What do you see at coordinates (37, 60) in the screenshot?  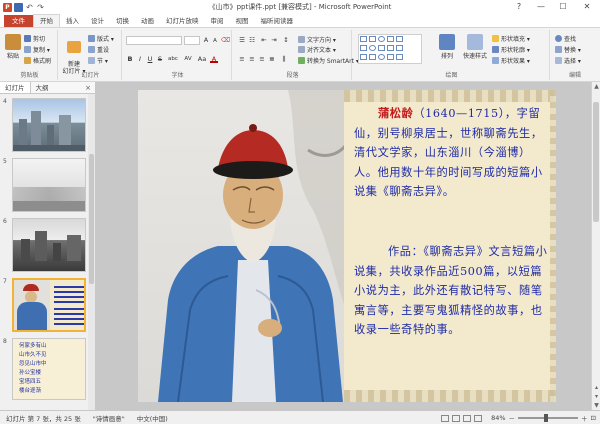 I see `format-painter-button: 格式刷` at bounding box center [37, 60].